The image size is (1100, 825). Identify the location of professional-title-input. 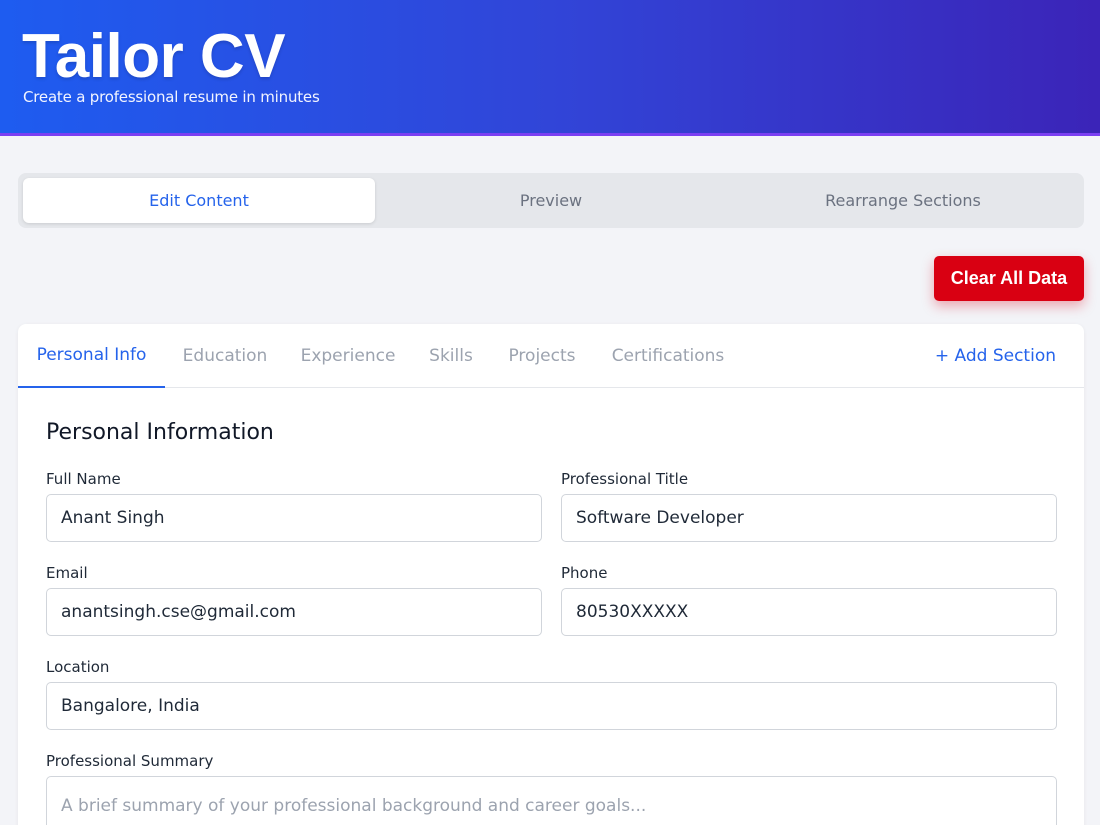
(809, 518).